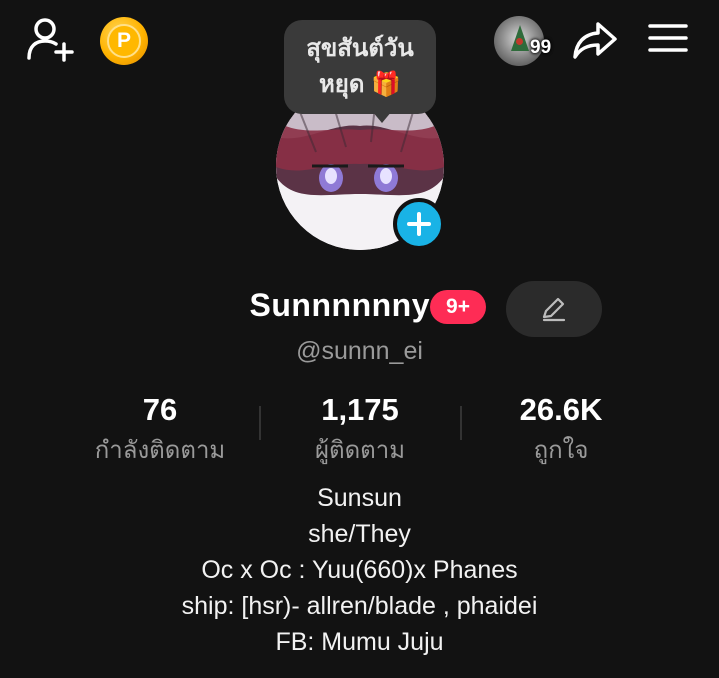 The height and width of the screenshot is (678, 719). What do you see at coordinates (359, 351) in the screenshot?
I see `profile-handle: @sunnn_ei` at bounding box center [359, 351].